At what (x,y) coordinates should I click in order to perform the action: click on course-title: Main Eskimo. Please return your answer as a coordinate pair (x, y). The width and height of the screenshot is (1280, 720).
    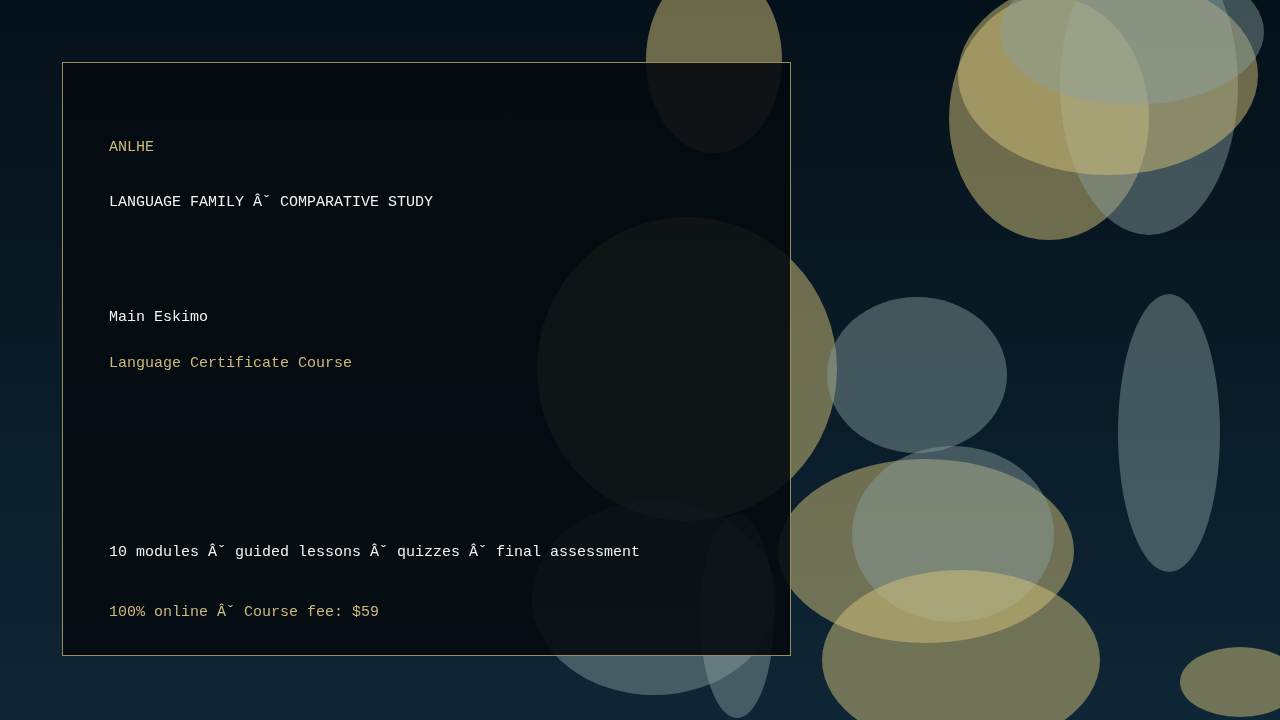
    Looking at the image, I should click on (159, 318).